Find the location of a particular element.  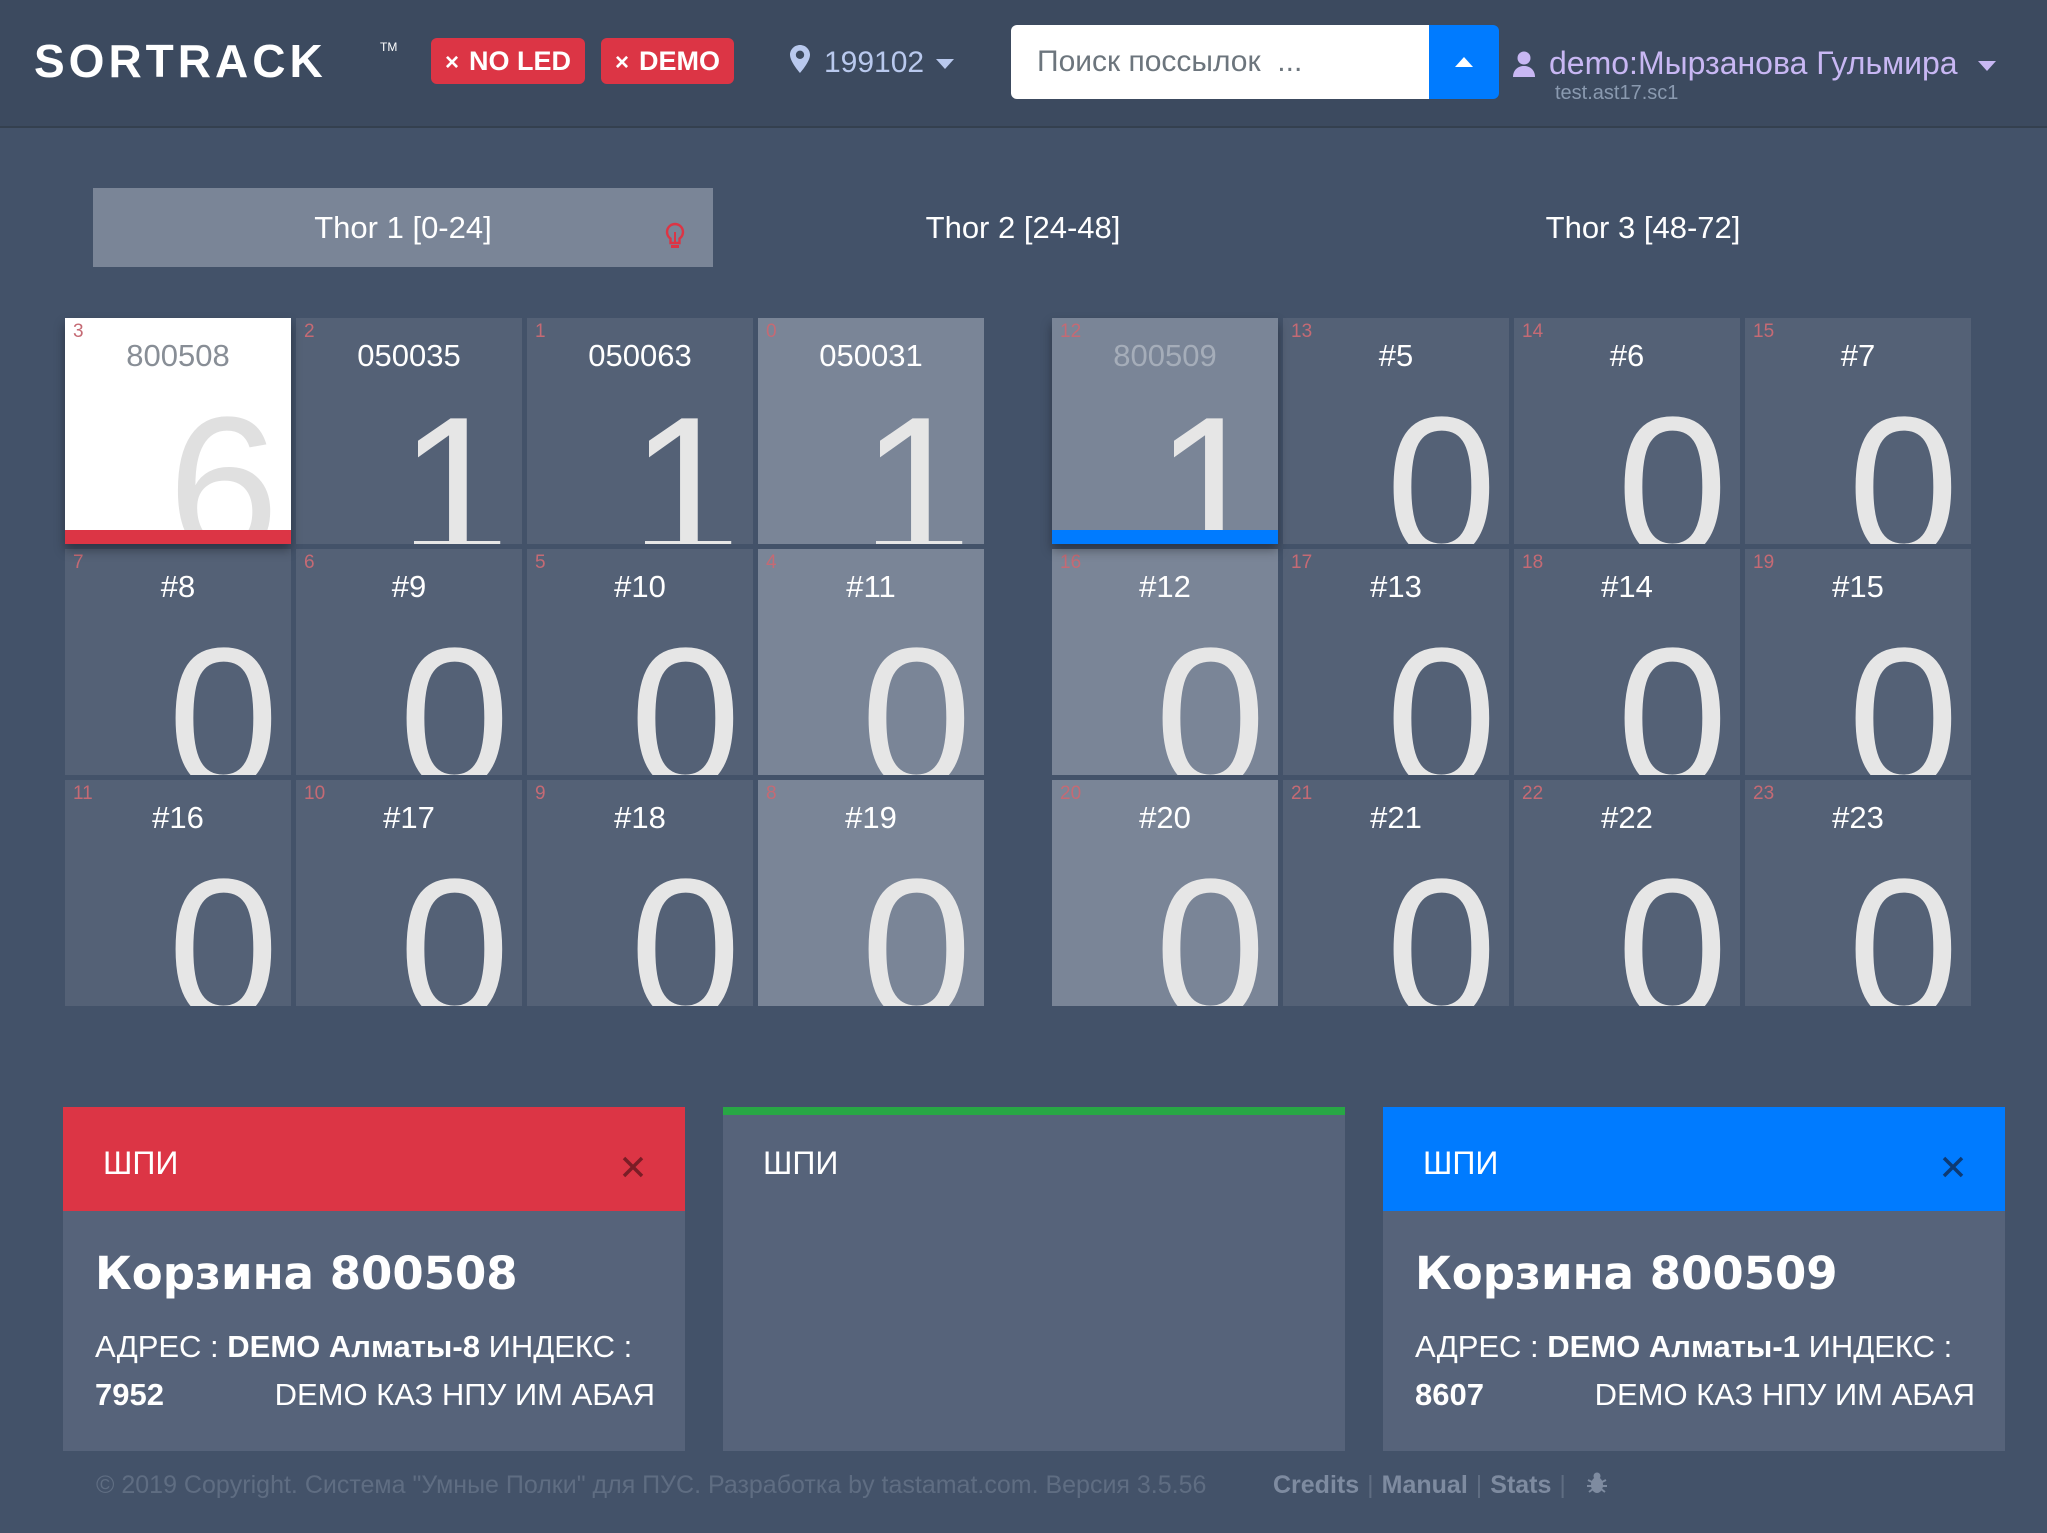

user-subtitle: test.ast17.sc1 is located at coordinates (1617, 93).